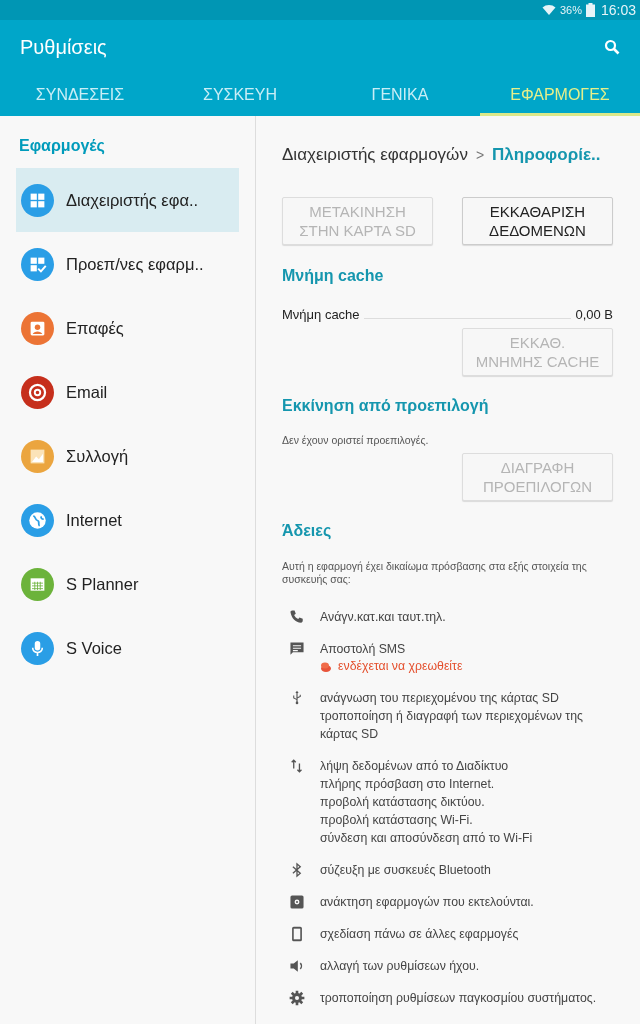 This screenshot has height=1024, width=640. I want to click on calendar-icon, so click(37, 584).